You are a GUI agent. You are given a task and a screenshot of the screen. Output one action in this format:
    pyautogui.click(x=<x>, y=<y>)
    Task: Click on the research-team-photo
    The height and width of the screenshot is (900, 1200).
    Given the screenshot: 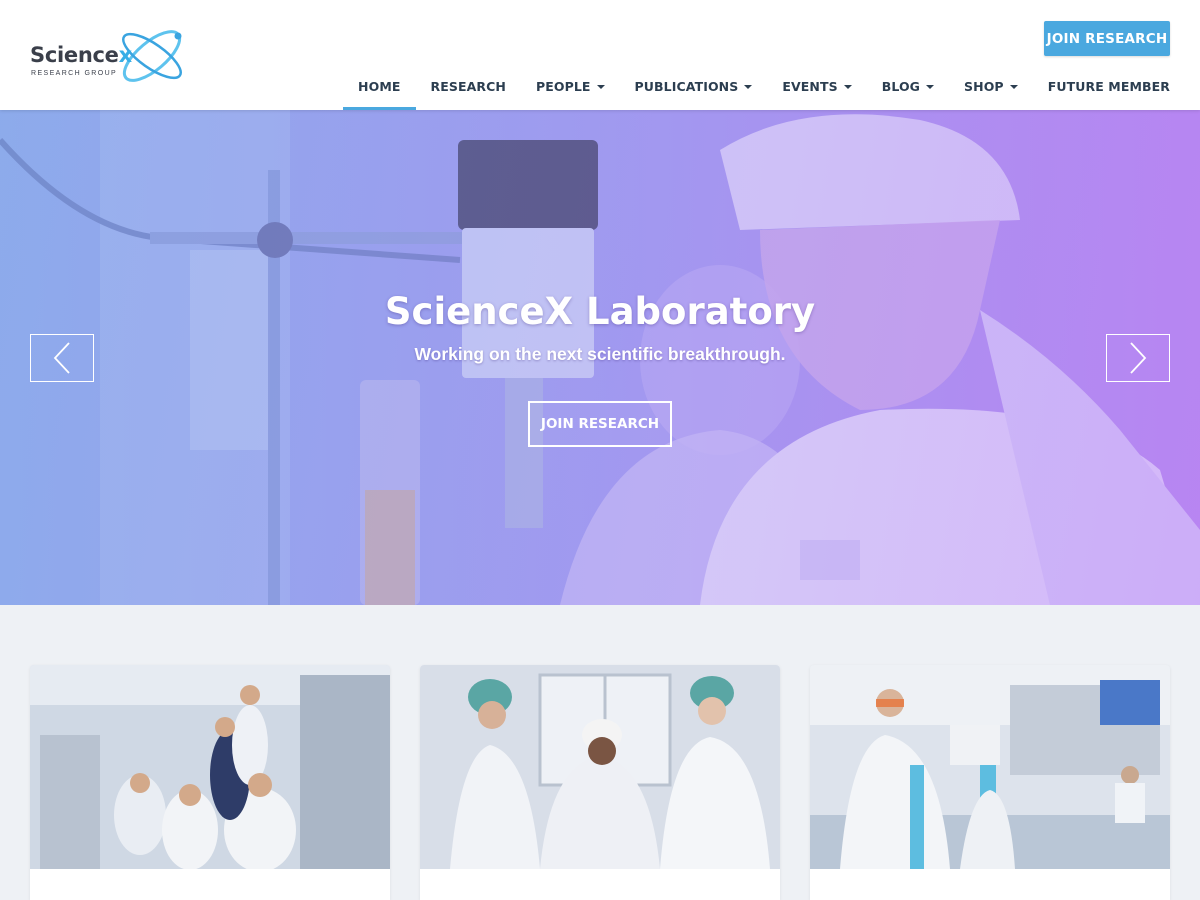 What is the action you would take?
    pyautogui.click(x=210, y=767)
    